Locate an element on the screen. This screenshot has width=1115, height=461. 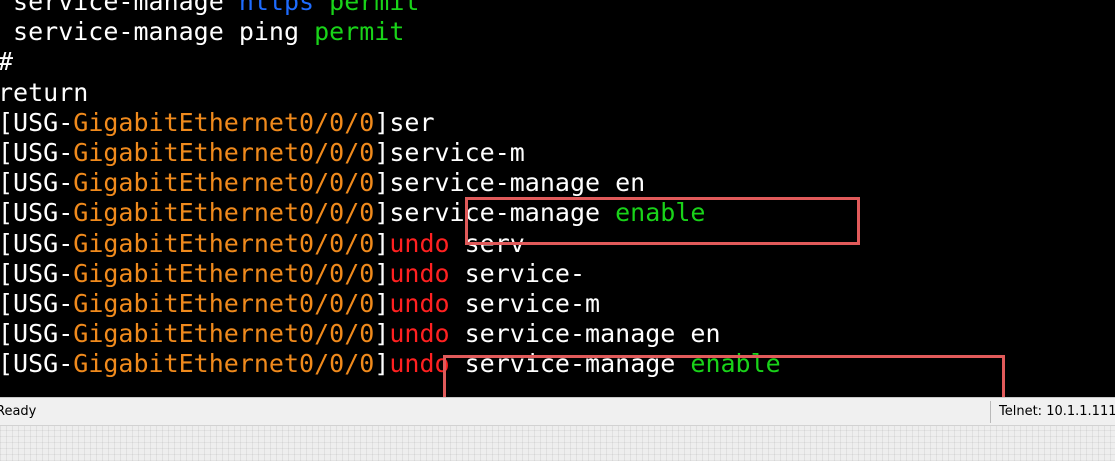
status-ready-text: Ready is located at coordinates (18, 411).